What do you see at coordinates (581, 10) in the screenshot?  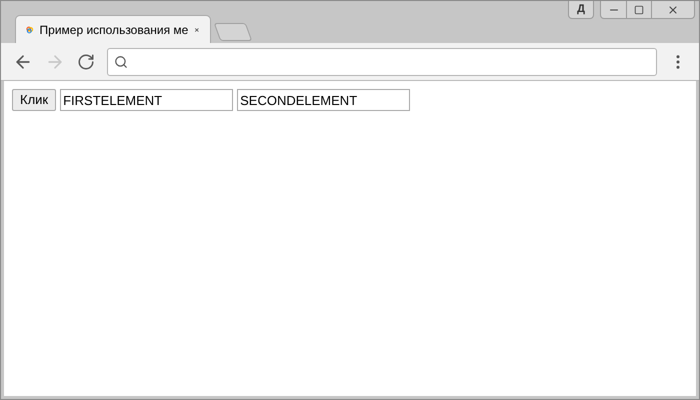 I see `profile-button: Д` at bounding box center [581, 10].